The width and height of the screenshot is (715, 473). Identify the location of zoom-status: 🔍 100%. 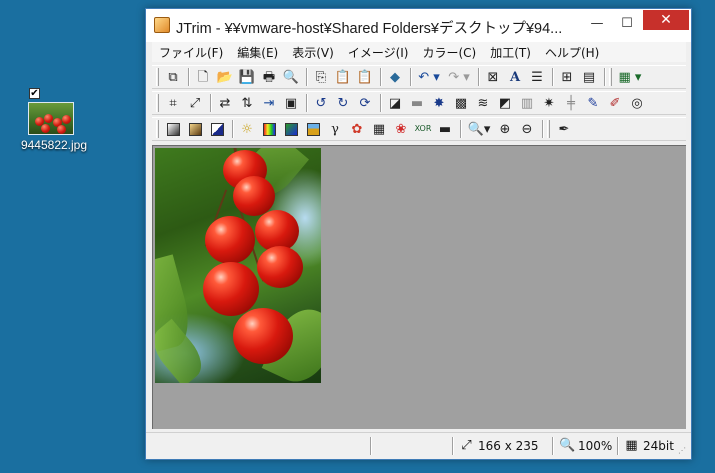
(585, 445).